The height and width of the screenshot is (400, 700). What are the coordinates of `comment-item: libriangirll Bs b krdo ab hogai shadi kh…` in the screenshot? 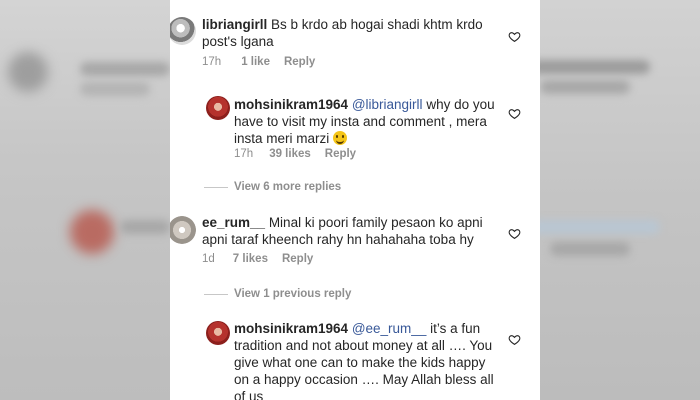 It's located at (355, 40).